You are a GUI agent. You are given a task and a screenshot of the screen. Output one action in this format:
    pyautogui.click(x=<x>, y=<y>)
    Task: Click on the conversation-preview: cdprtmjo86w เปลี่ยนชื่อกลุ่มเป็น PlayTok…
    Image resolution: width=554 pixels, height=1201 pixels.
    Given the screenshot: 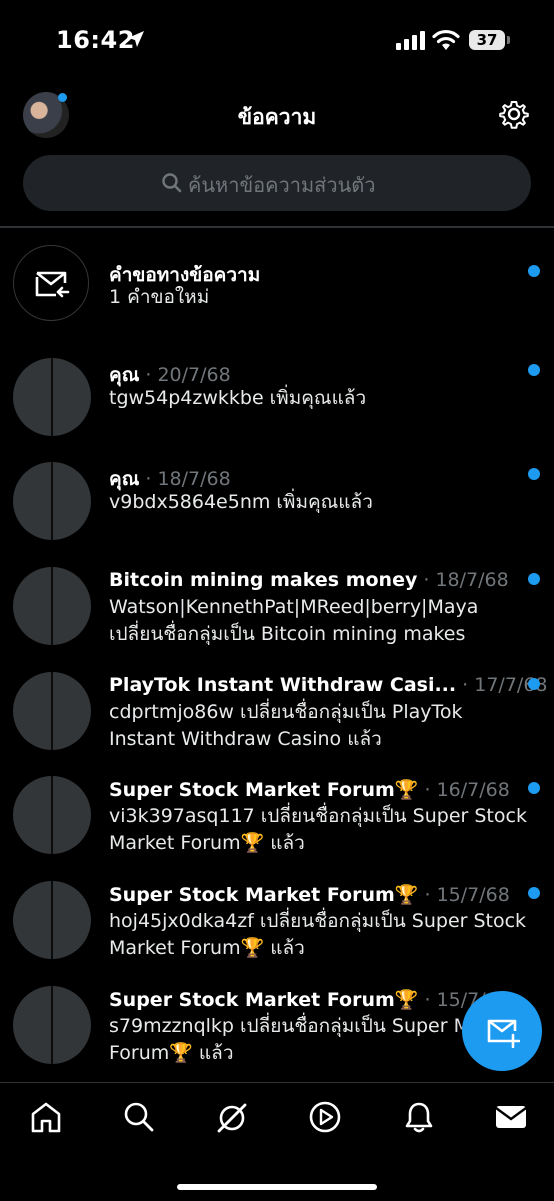 What is the action you would take?
    pyautogui.click(x=286, y=725)
    